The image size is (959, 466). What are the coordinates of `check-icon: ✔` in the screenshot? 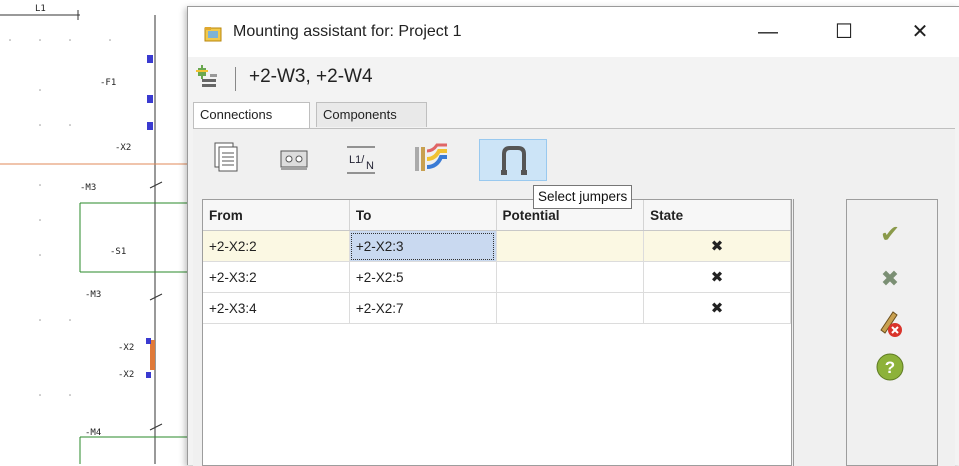 It's located at (890, 234).